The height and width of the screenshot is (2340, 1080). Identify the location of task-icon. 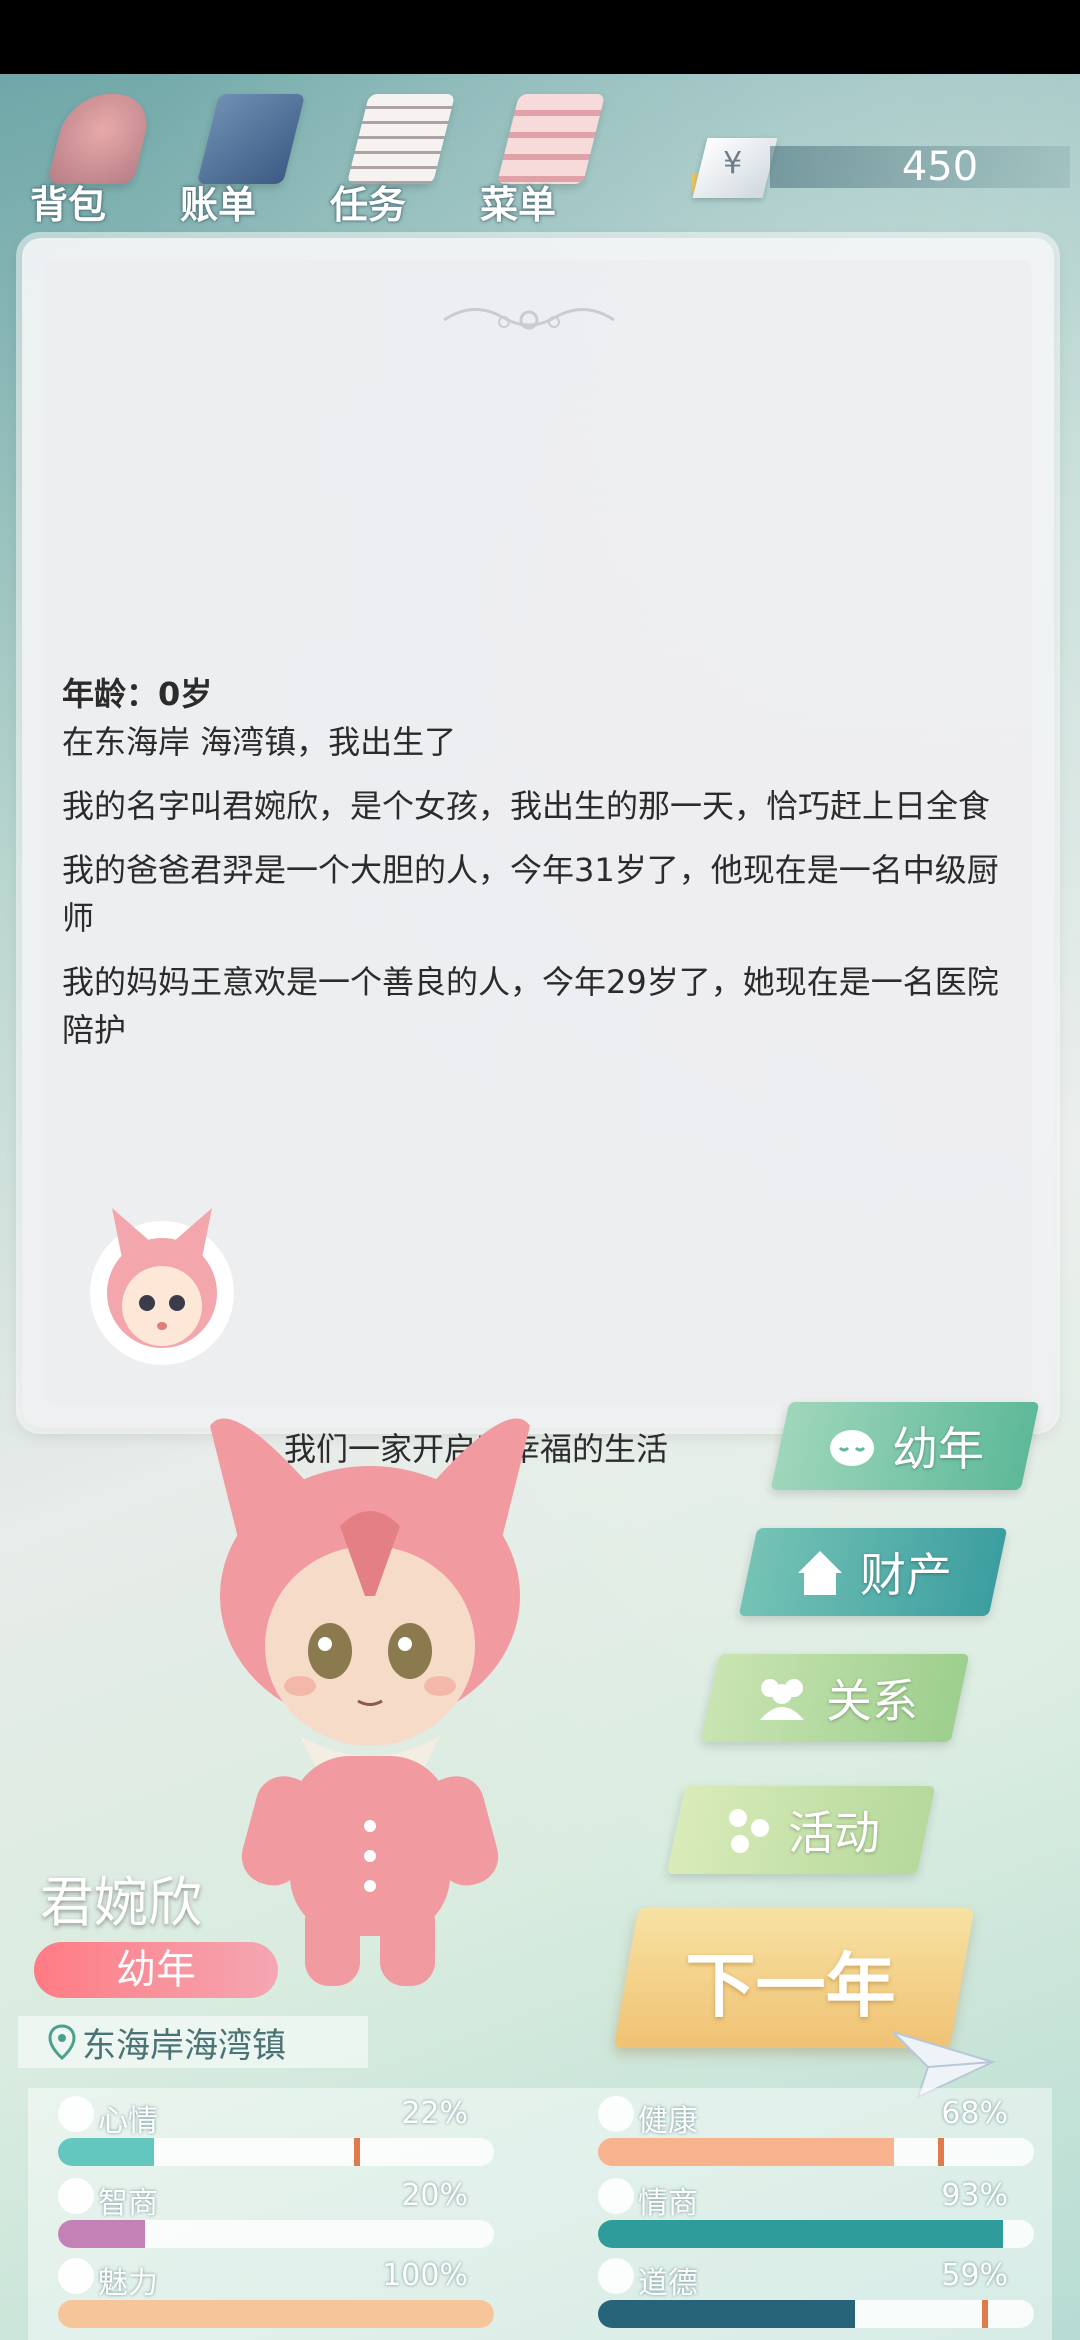
(401, 139).